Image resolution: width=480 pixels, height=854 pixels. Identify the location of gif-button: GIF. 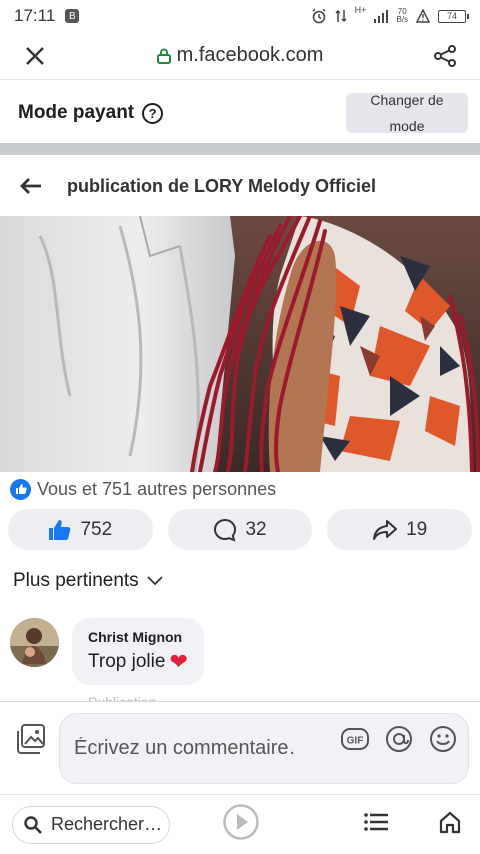
(355, 741).